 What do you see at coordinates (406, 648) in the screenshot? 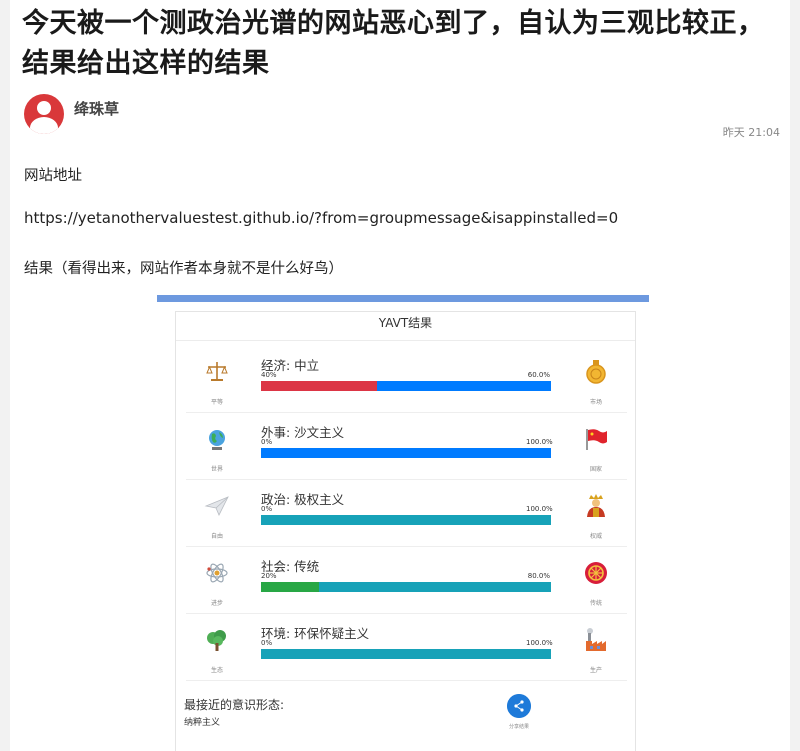
I see `axis-environmental: 生态 环境: 环保怀疑主义 0% 100.0% 生产` at bounding box center [406, 648].